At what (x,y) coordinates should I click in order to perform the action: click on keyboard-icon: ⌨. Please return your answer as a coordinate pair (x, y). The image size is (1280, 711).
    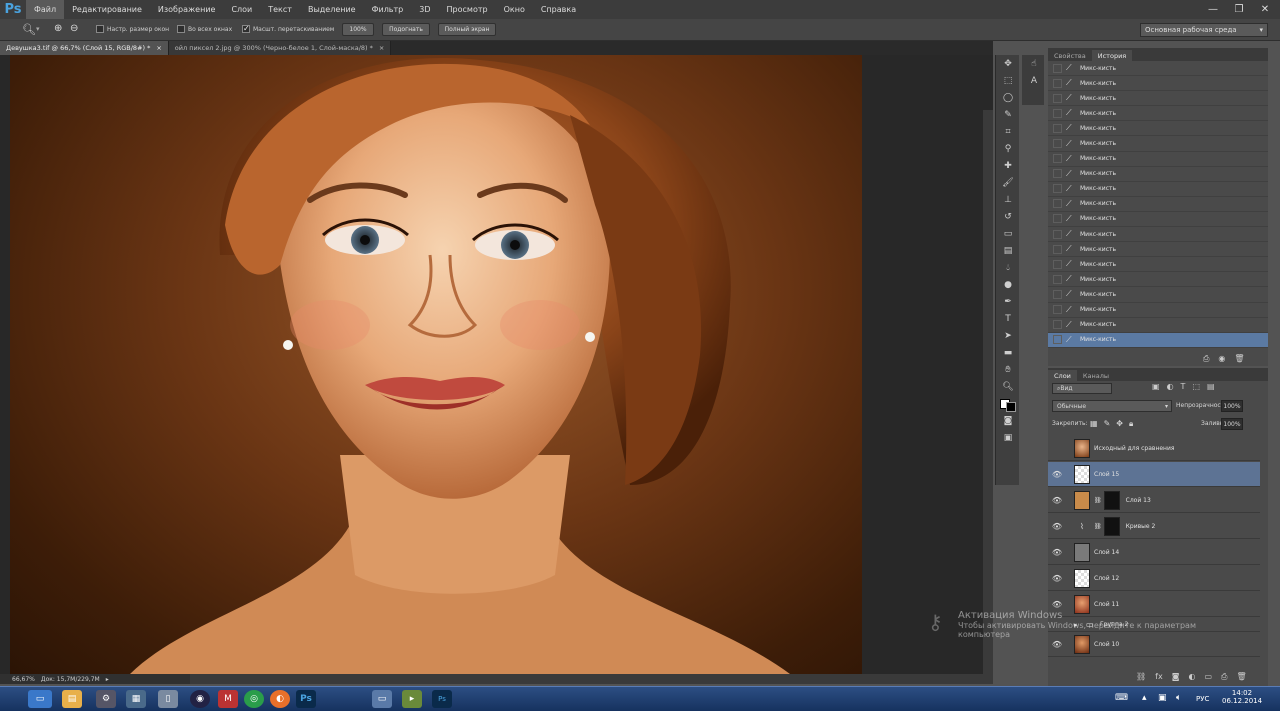
    Looking at the image, I should click on (1121, 698).